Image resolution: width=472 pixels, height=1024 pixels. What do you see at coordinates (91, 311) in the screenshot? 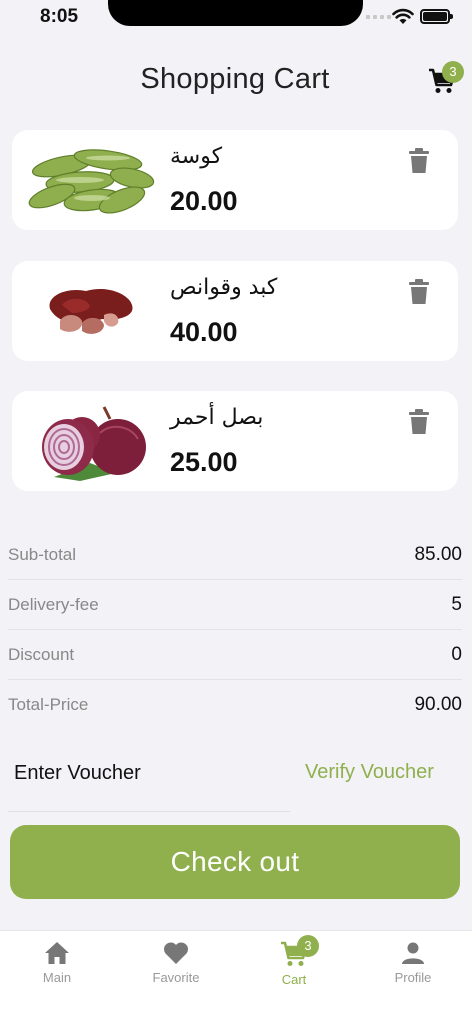
I see `liver-and-gizzards-image` at bounding box center [91, 311].